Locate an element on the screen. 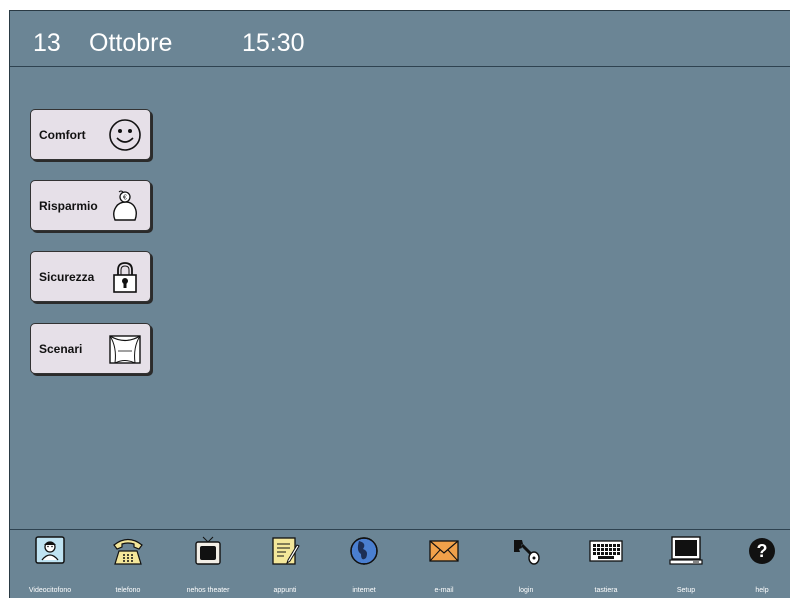  keyboard-icon is located at coordinates (606, 551).